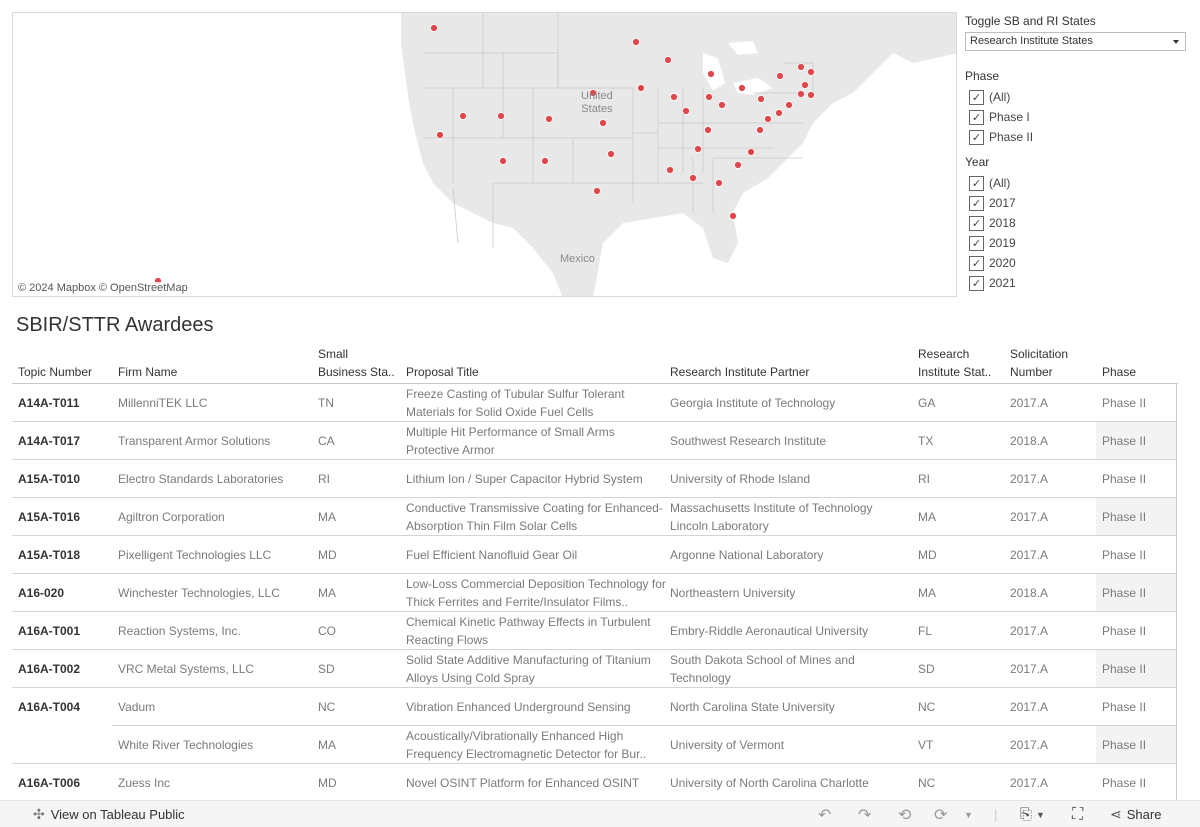  Describe the element at coordinates (55, 372) in the screenshot. I see `header-topic-number: Topic Number` at that location.